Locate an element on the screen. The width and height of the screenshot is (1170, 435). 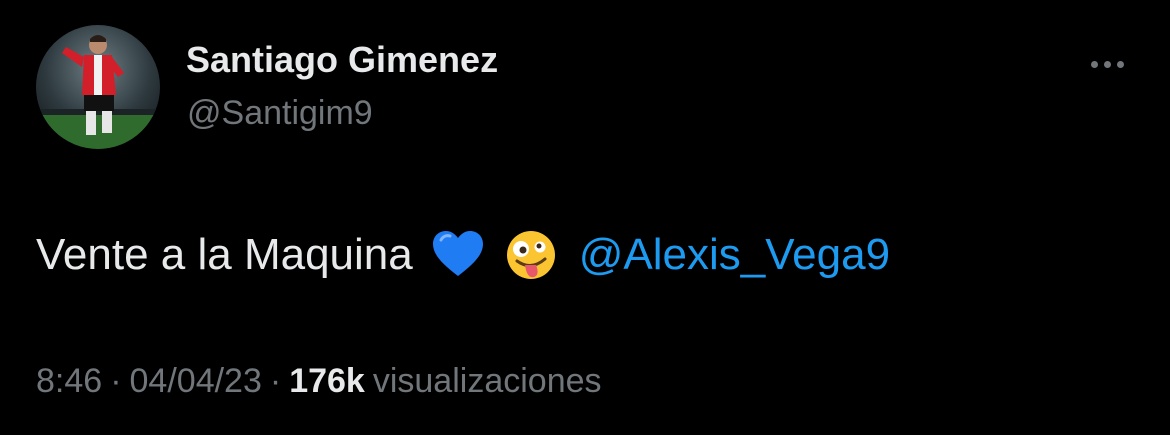
views-label: visualizaciones is located at coordinates (487, 381).